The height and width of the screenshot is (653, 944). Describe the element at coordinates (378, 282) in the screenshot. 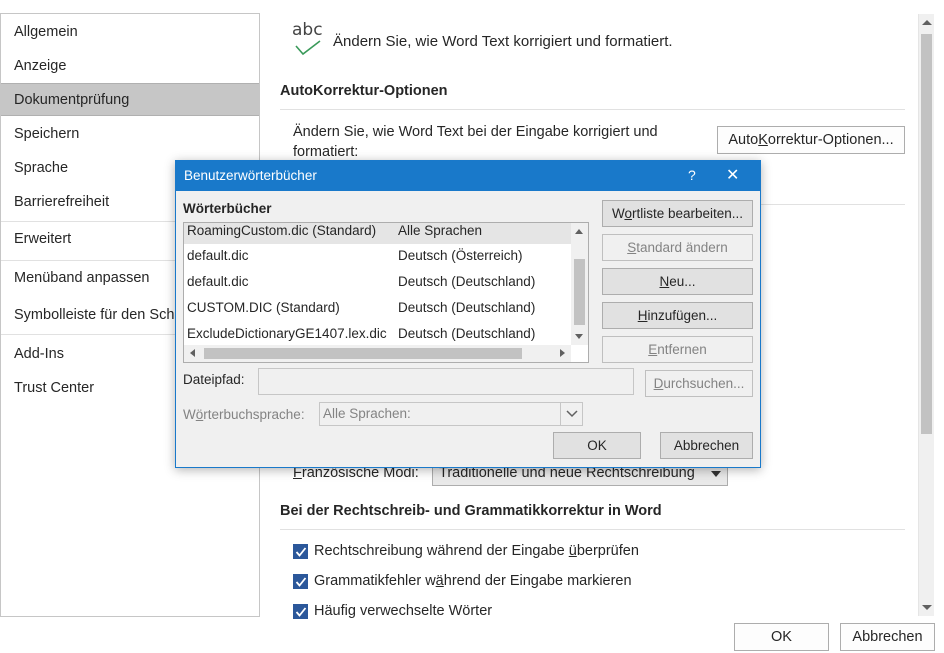

I see `list-item: default.dic Deutsch (Deutschland)` at that location.